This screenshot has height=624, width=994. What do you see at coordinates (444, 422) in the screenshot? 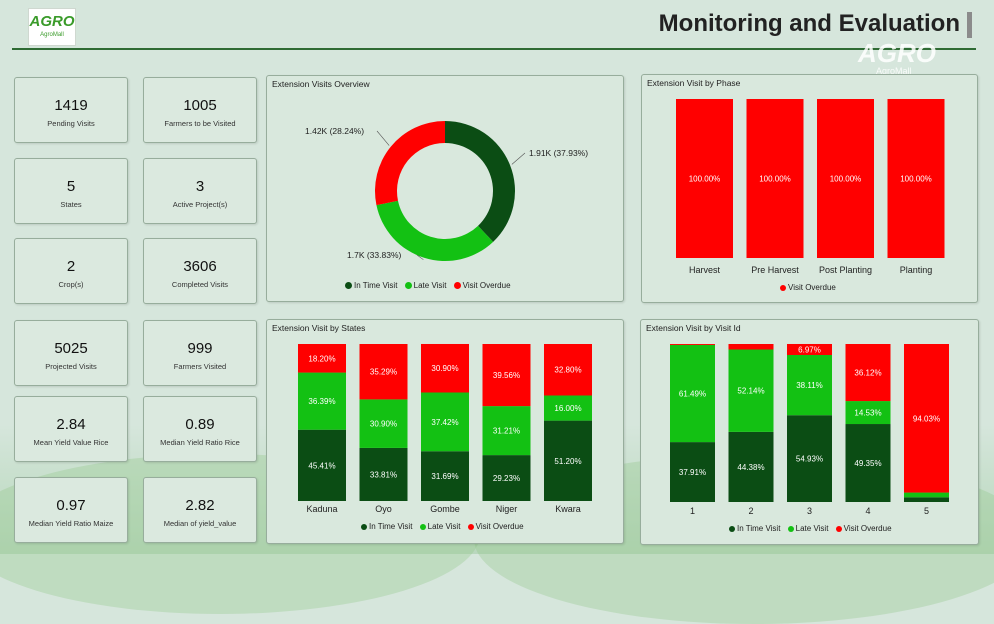
I see `bar-data-label: 37.42%` at bounding box center [444, 422].